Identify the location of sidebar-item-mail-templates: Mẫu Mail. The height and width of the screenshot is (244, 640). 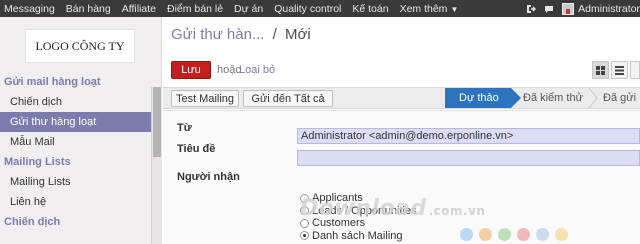
(75, 142).